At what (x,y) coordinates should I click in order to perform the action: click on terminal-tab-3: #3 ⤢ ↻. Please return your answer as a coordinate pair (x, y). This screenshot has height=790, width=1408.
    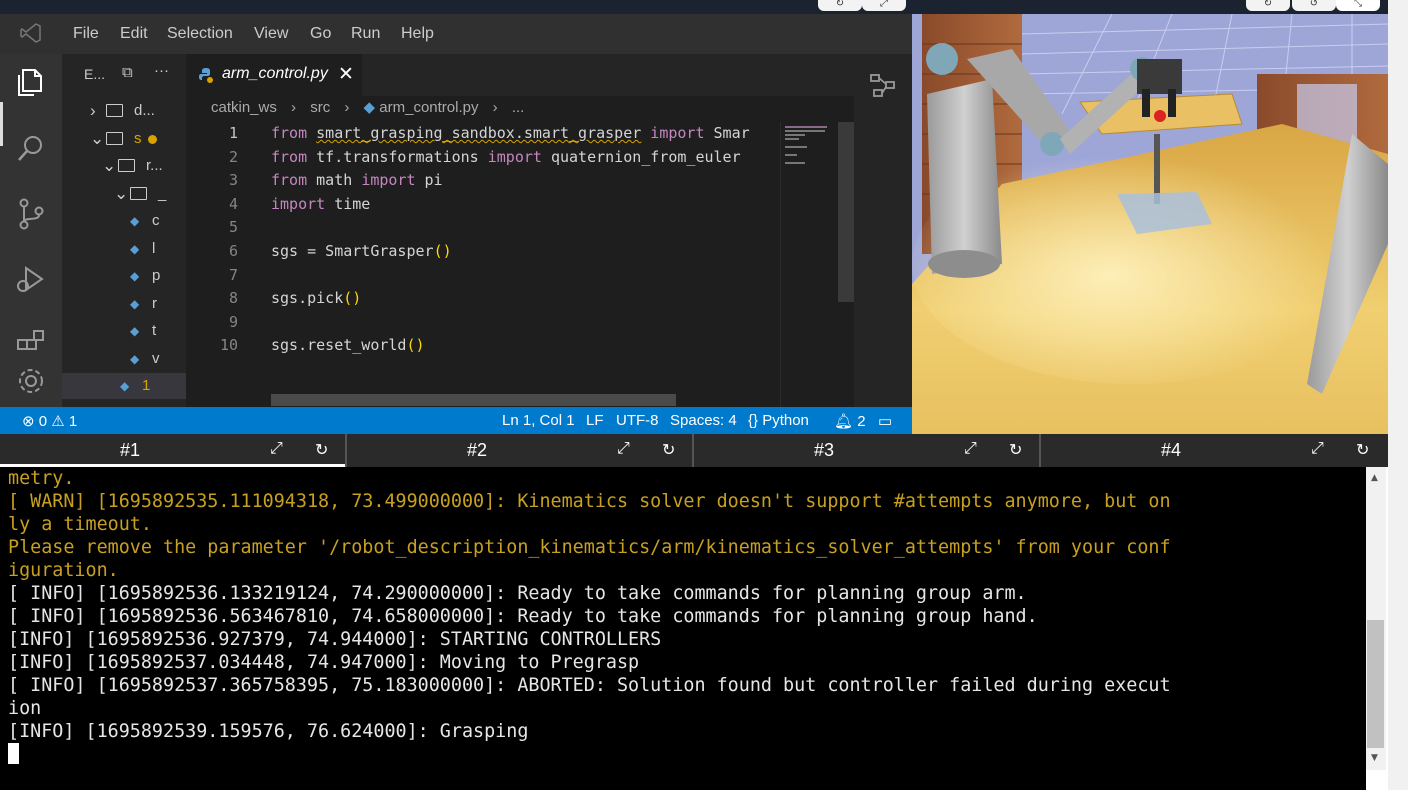
    Looking at the image, I should click on (866, 450).